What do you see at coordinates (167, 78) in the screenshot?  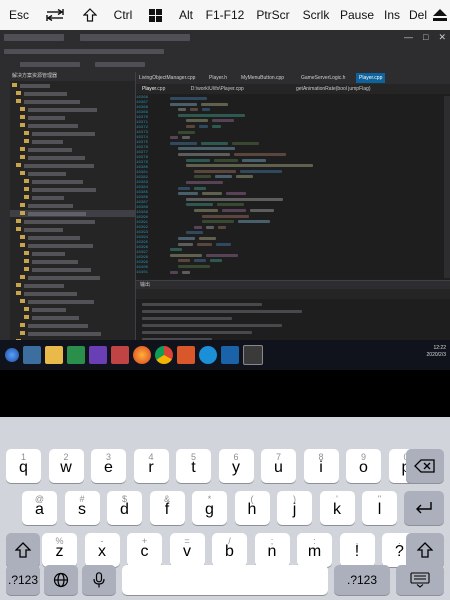 I see `tab-livingobjectmanager: LivingObjectManager.cpp` at bounding box center [167, 78].